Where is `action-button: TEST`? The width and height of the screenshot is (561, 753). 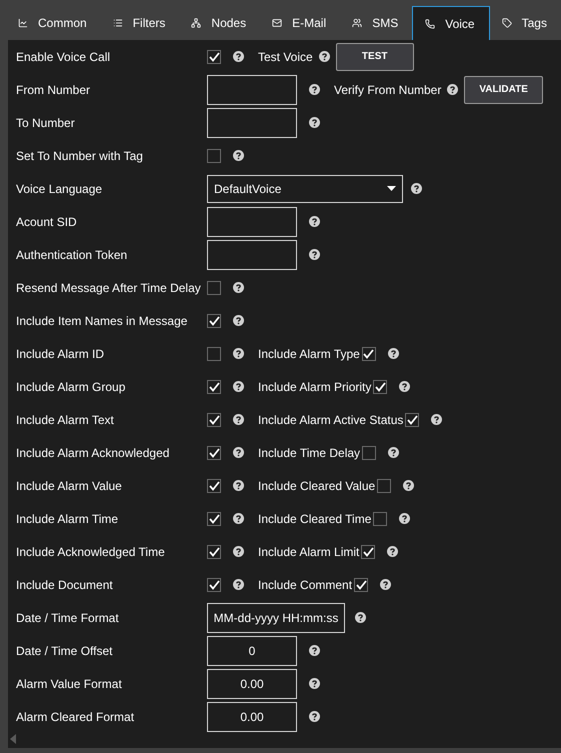
action-button: TEST is located at coordinates (375, 56).